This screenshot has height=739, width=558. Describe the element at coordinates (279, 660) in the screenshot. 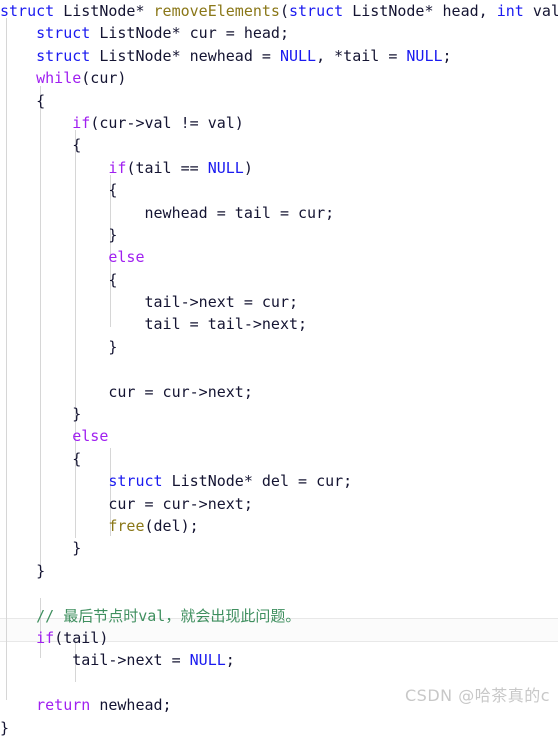

I see `code-line-30: tail->next = NULL;` at that location.